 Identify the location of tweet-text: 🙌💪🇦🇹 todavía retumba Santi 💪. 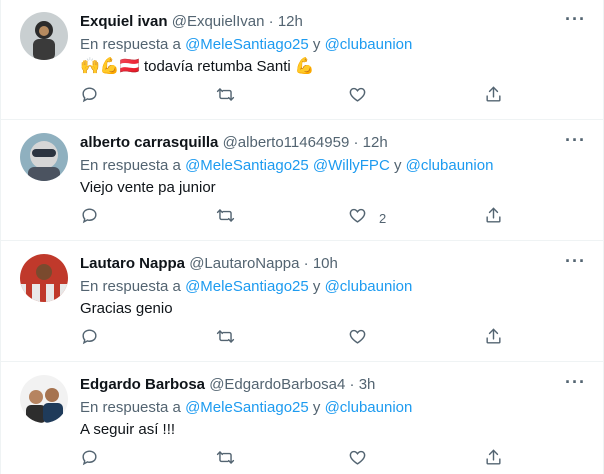
(197, 67).